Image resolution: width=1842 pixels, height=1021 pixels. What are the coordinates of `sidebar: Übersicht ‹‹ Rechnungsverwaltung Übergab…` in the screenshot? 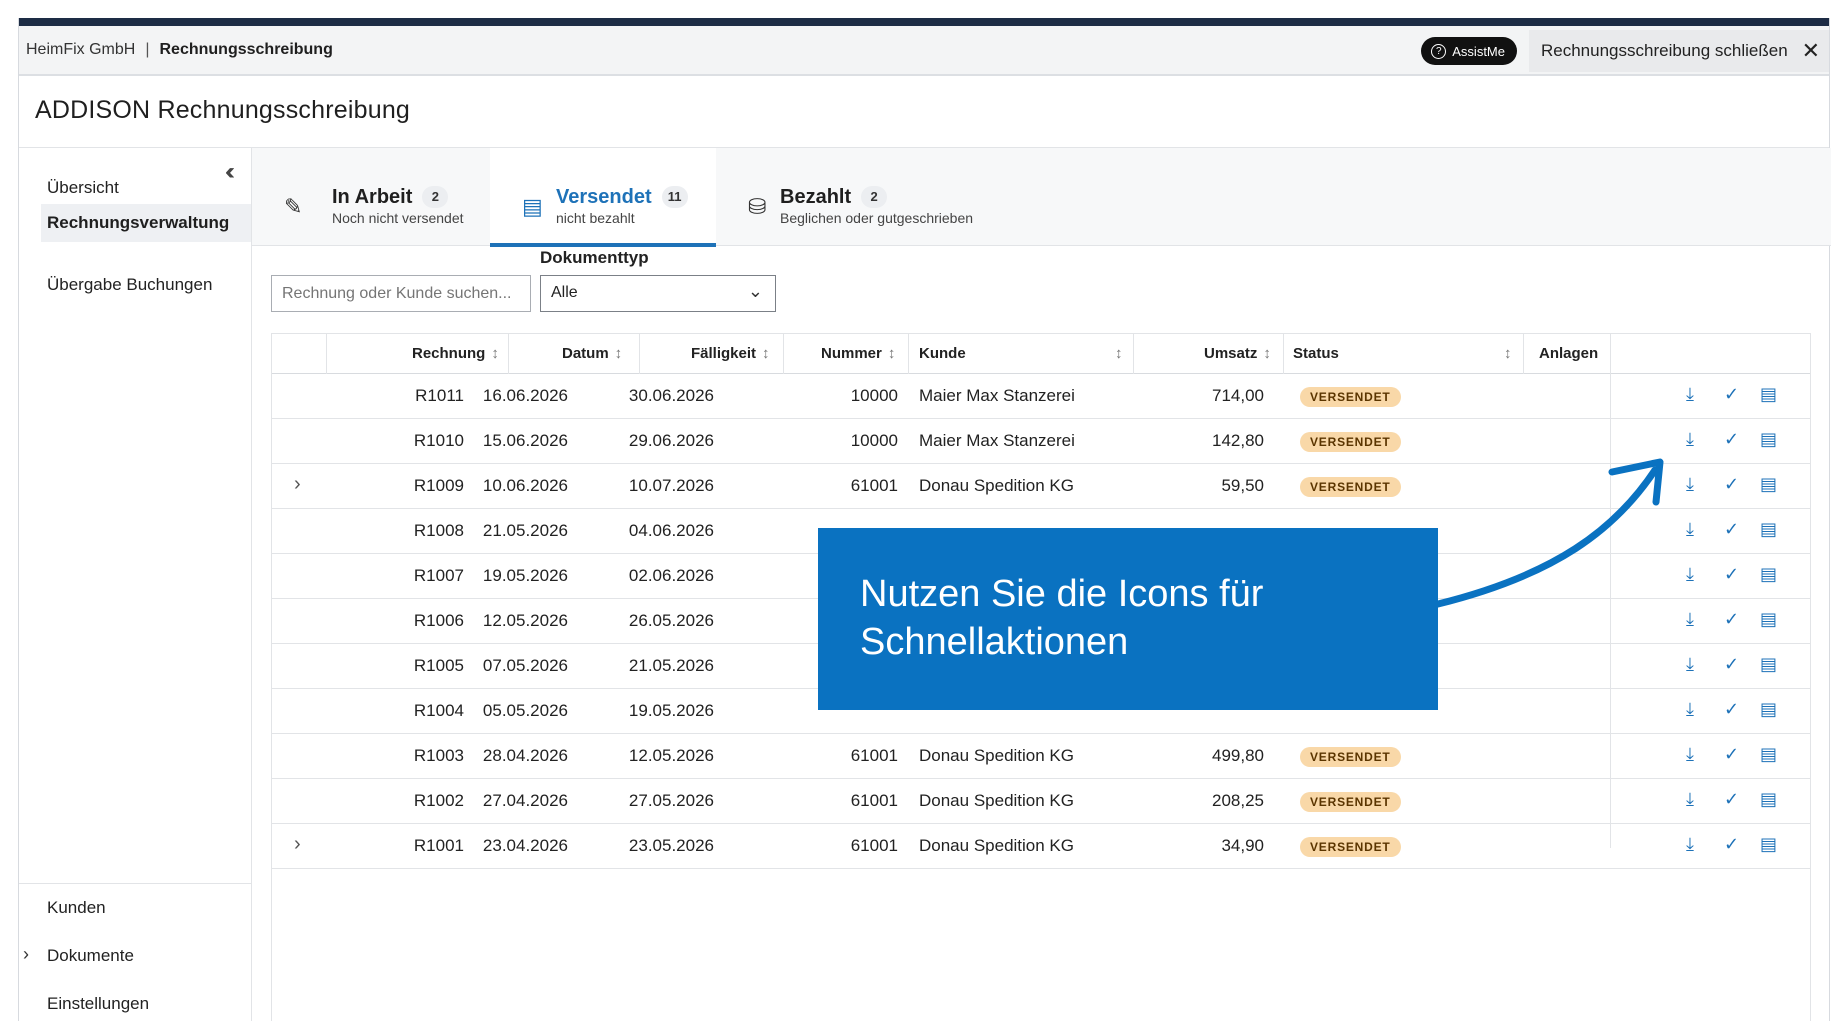 It's located at (135, 584).